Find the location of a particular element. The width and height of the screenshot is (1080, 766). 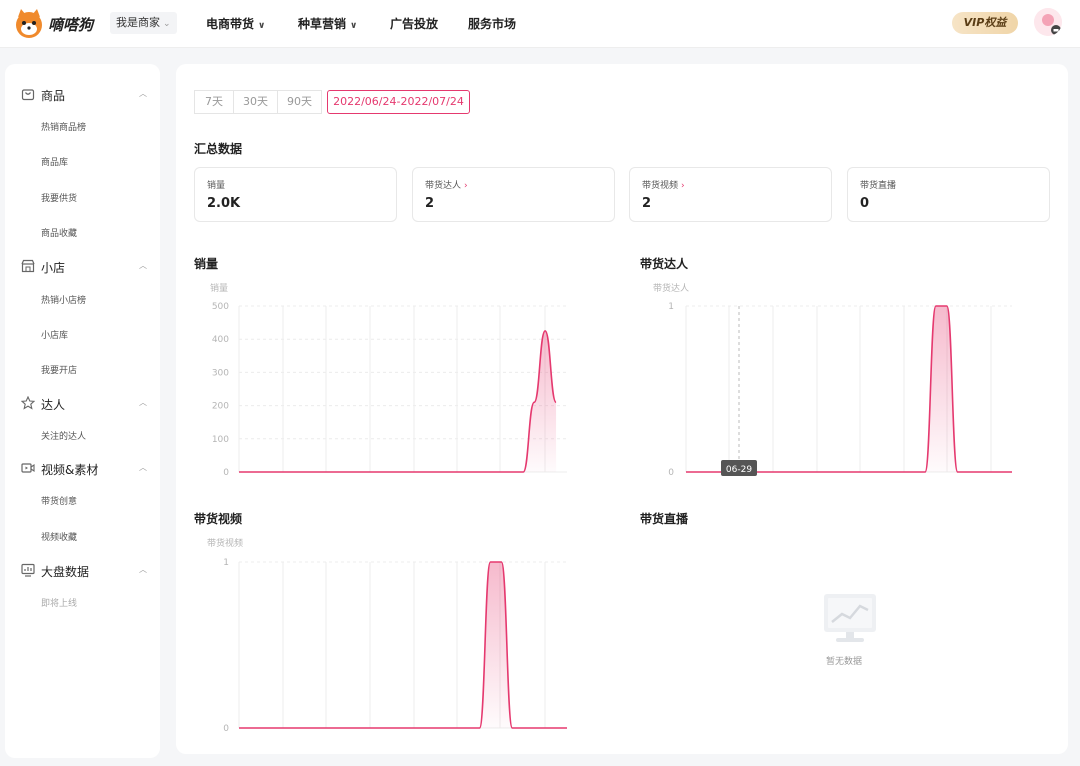

role-selector-label: 我是商家 is located at coordinates (138, 22).